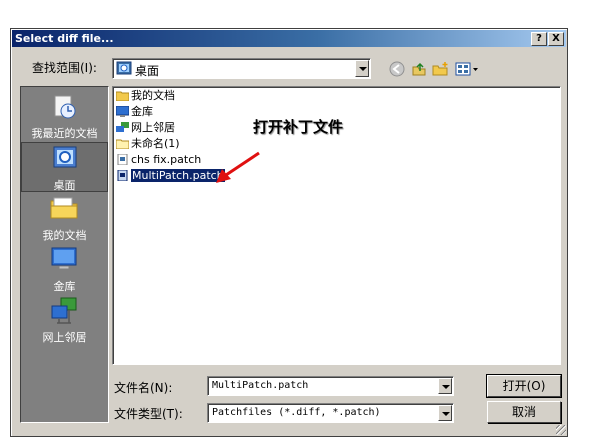 This screenshot has height=446, width=598. Describe the element at coordinates (122, 144) in the screenshot. I see `folder-icon` at that location.